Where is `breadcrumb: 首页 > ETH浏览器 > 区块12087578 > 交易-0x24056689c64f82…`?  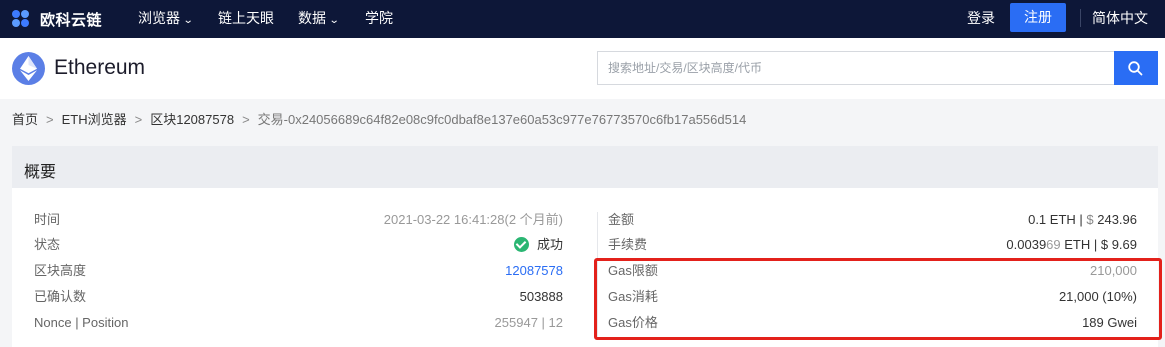
breadcrumb: 首页 > ETH浏览器 > 区块12087578 > 交易-0x24056689c64f82… is located at coordinates (379, 118).